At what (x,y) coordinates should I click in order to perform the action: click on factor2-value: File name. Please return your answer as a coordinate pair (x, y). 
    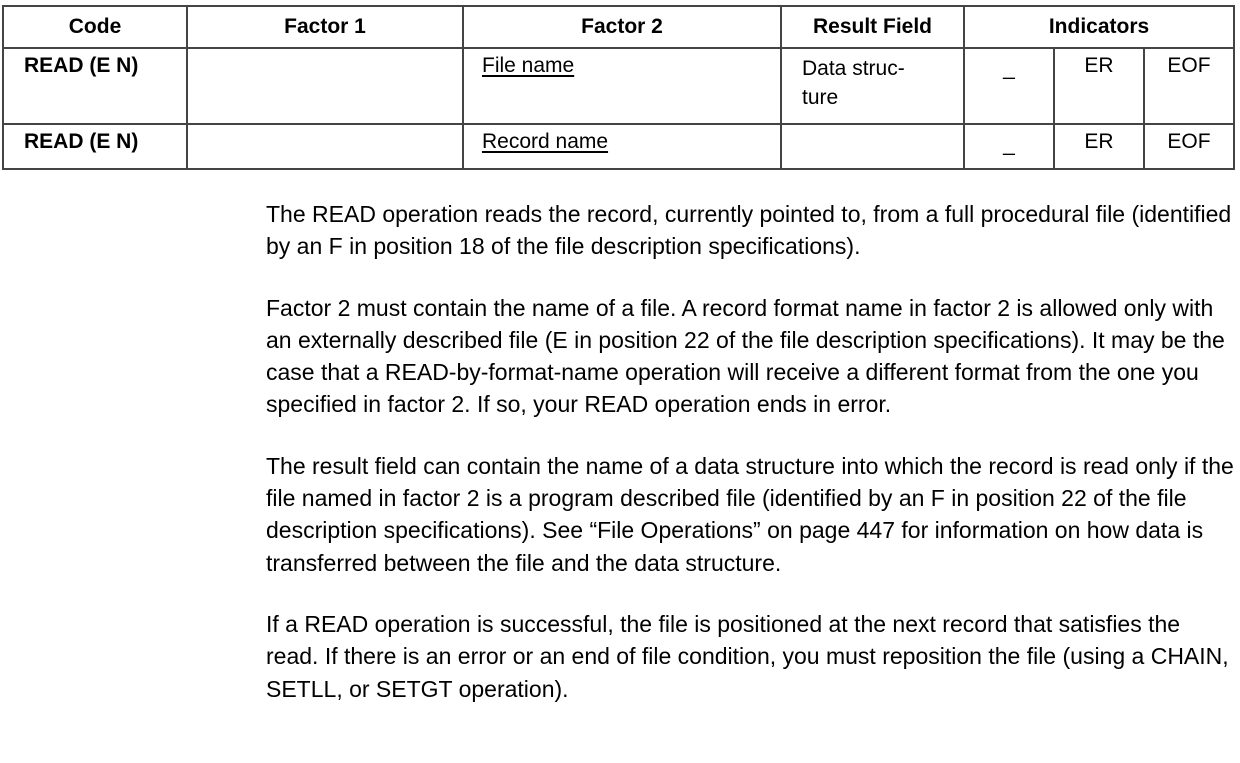
    Looking at the image, I should click on (528, 65).